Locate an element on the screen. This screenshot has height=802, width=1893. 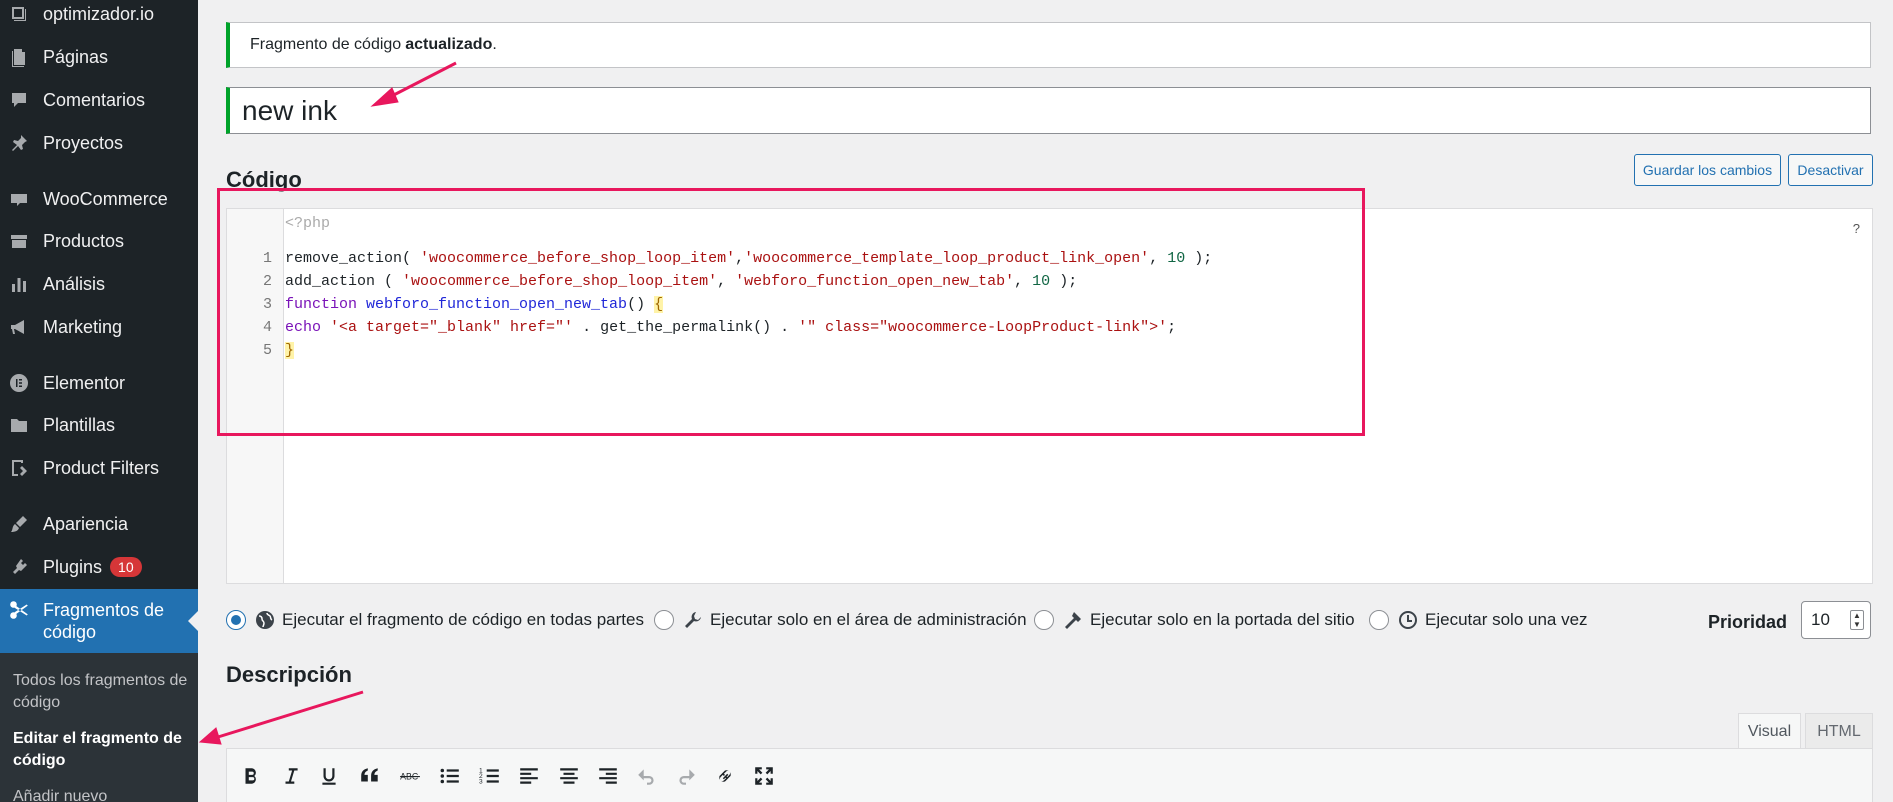
wrench-icon is located at coordinates (693, 620).